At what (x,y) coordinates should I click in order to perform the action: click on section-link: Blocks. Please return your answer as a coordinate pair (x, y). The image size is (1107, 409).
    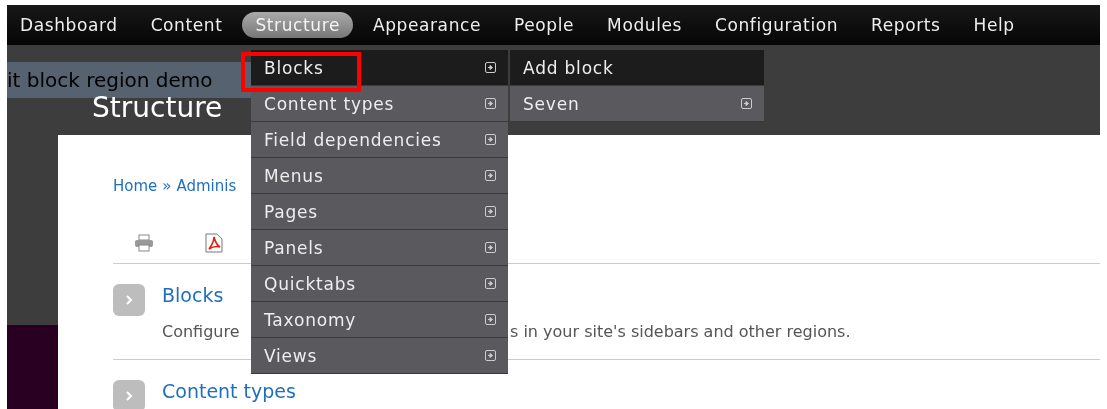
    Looking at the image, I should click on (193, 295).